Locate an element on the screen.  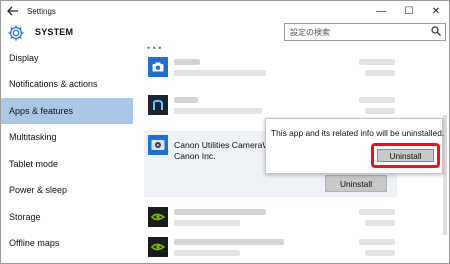
app-name: Canon Utilities CameraW is located at coordinates (222, 145).